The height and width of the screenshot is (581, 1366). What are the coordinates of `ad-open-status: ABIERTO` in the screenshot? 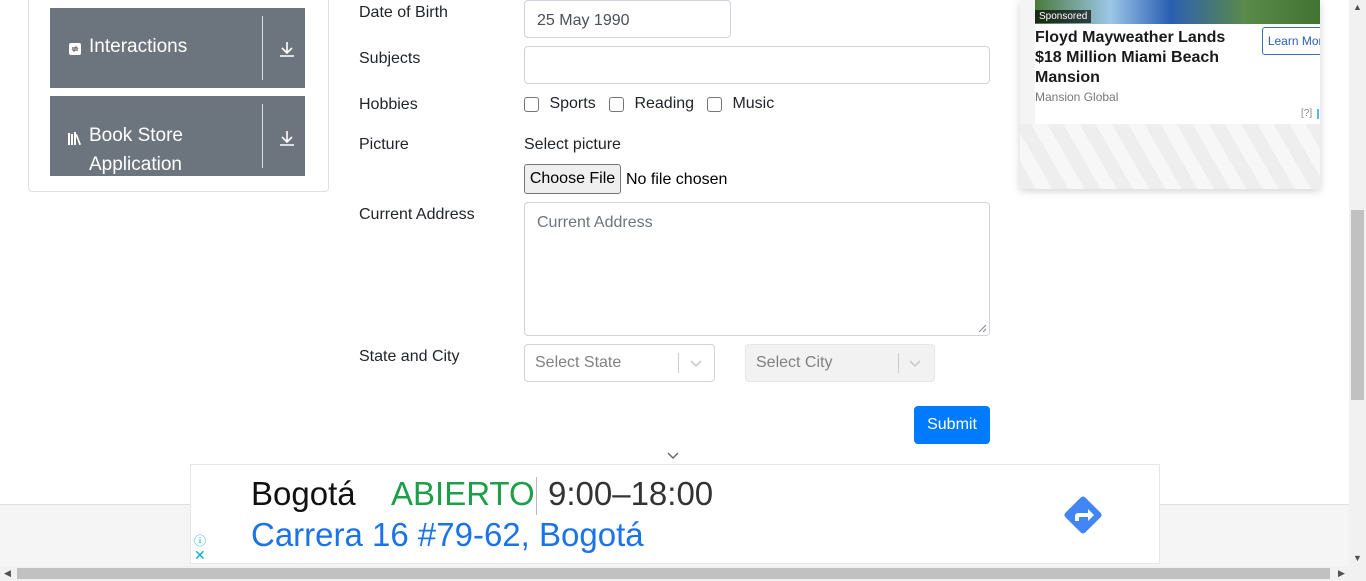 It's located at (463, 493).